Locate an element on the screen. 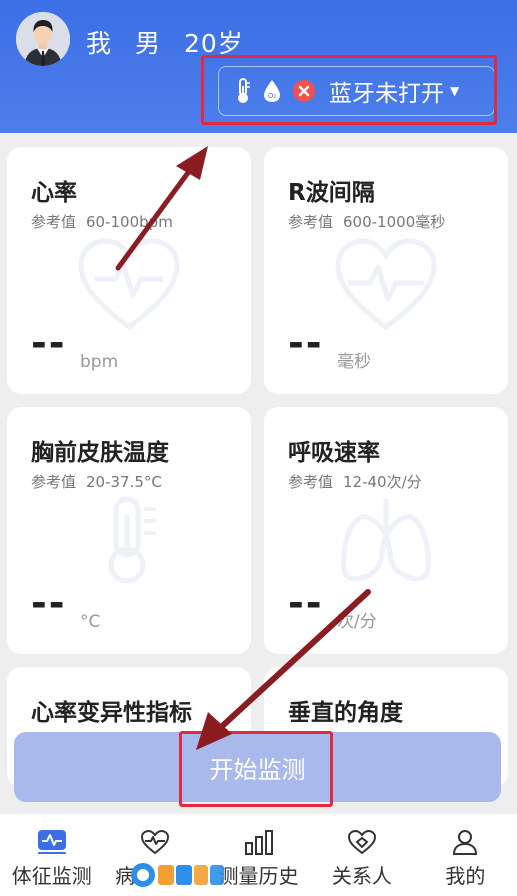 This screenshot has width=517, height=896. header: 我 男 20岁 O₂ 蓝牙未打开 ▼ is located at coordinates (258, 66).